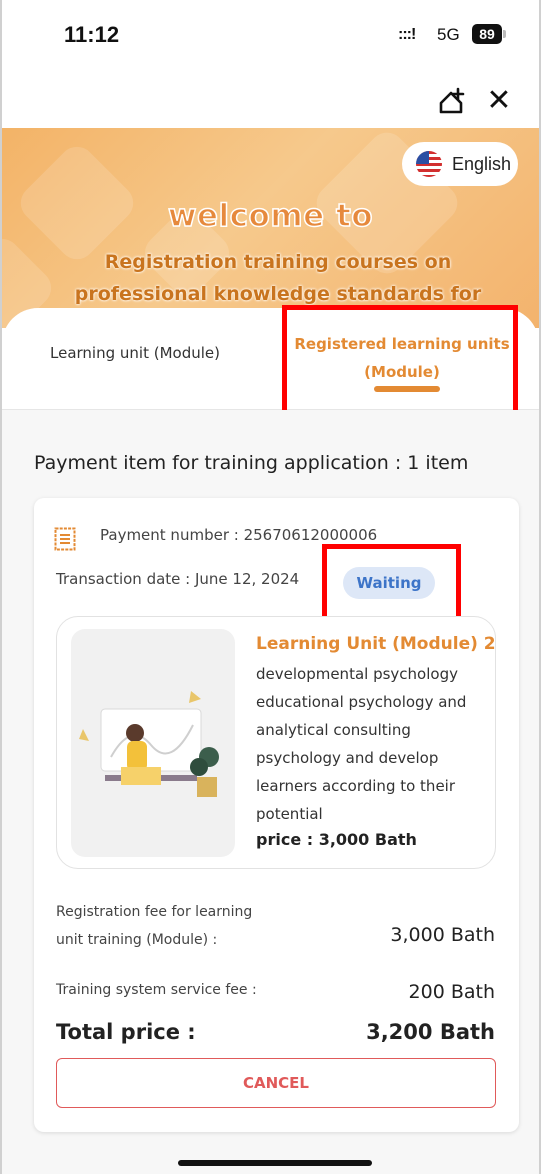  I want to click on status-bar: 11:12 :::! 5G 89, so click(270, 35).